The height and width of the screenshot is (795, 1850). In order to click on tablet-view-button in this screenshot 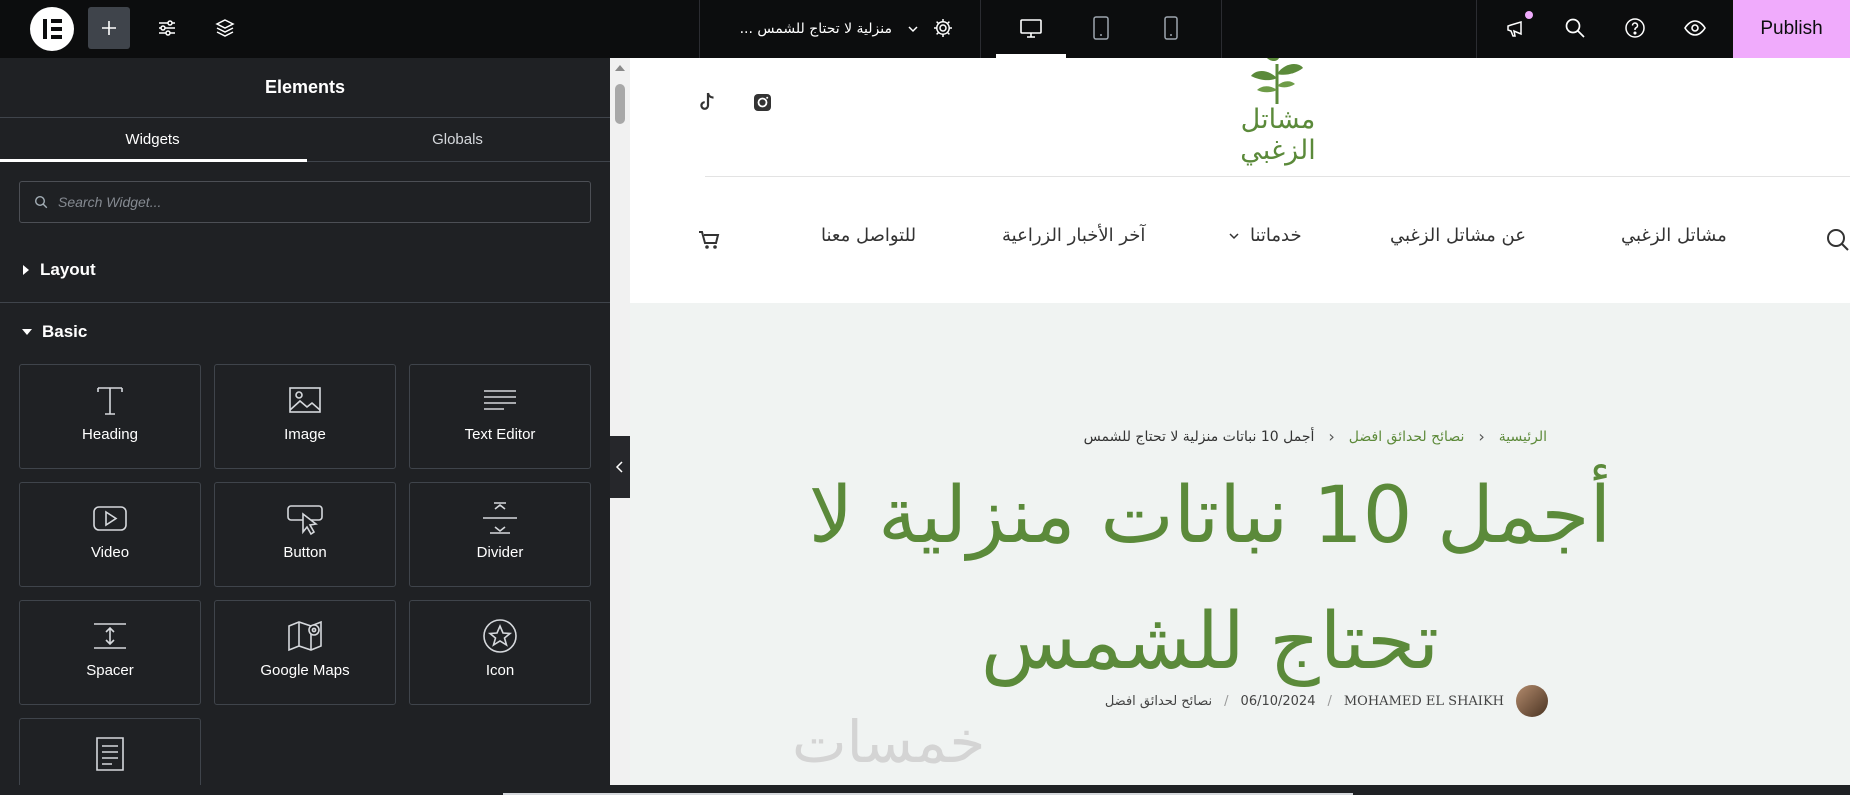, I will do `click(1101, 28)`.